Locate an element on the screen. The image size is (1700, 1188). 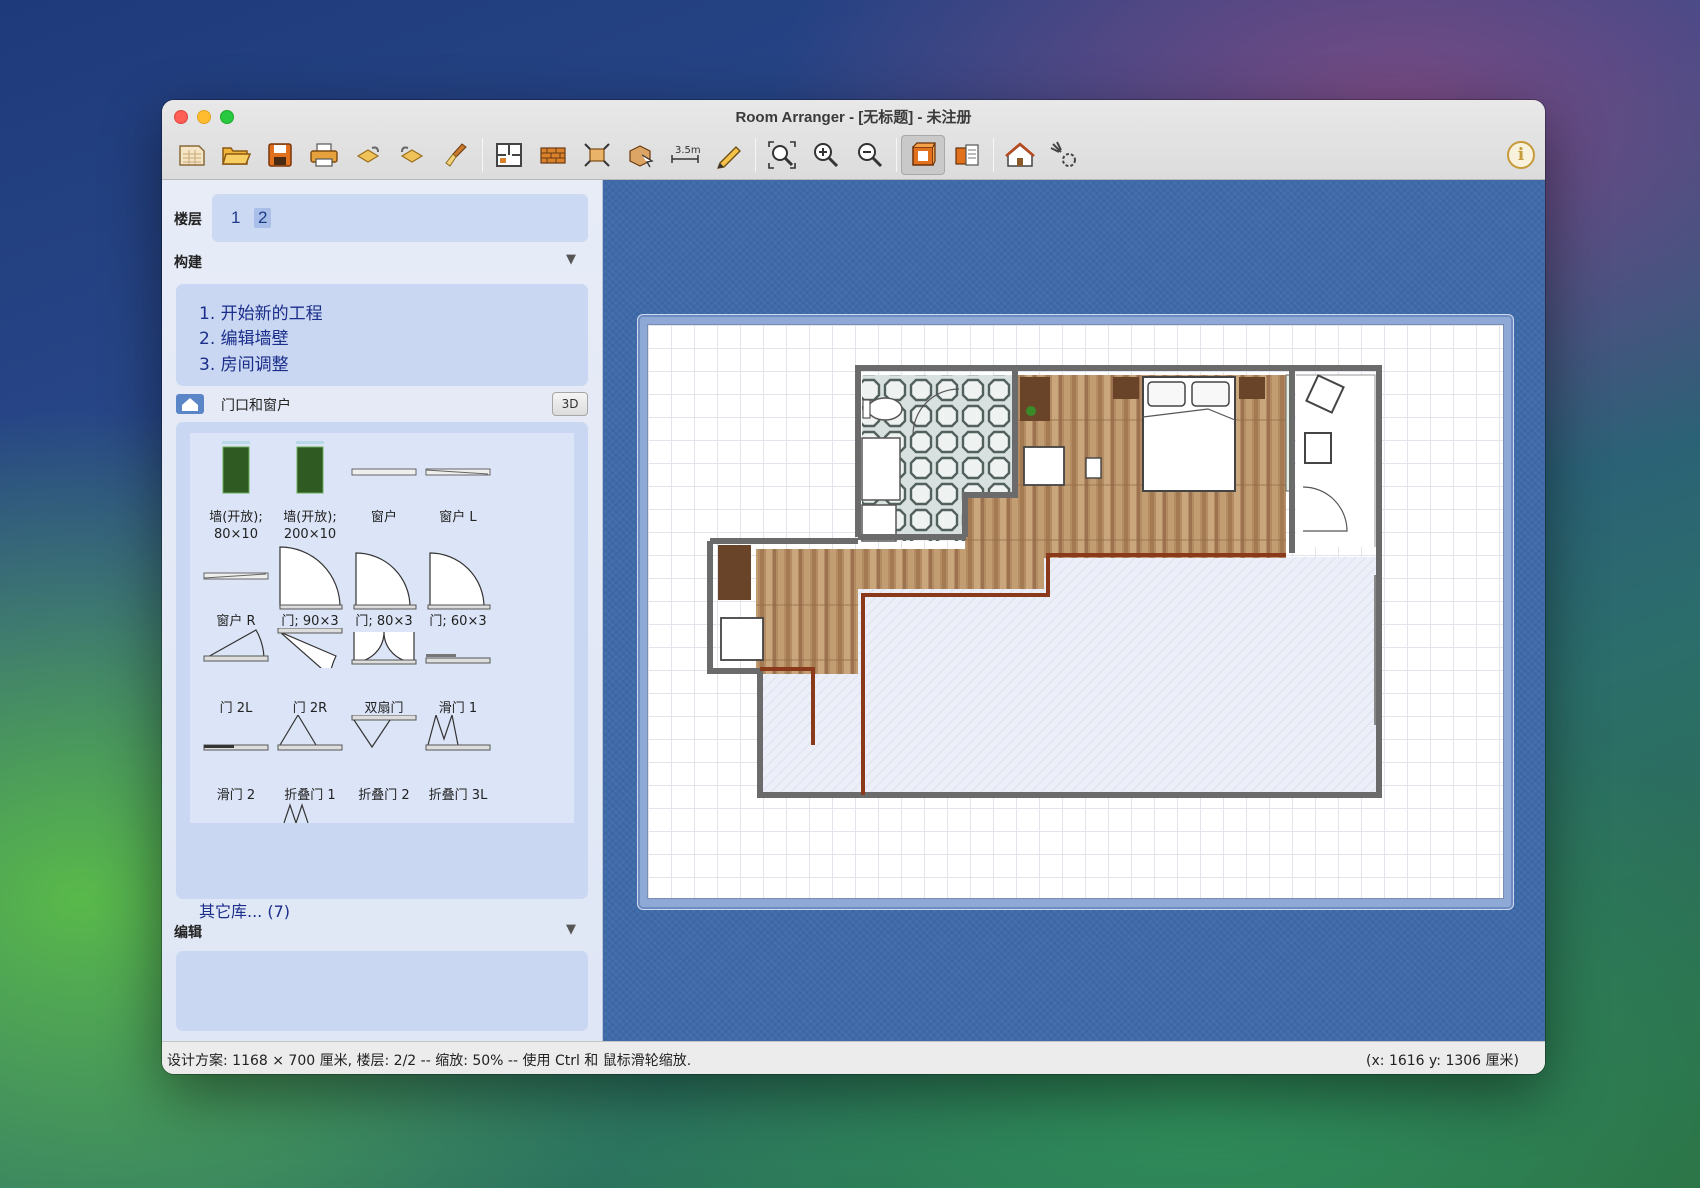
catalog-item: 滑门 2 is located at coordinates (236, 763).